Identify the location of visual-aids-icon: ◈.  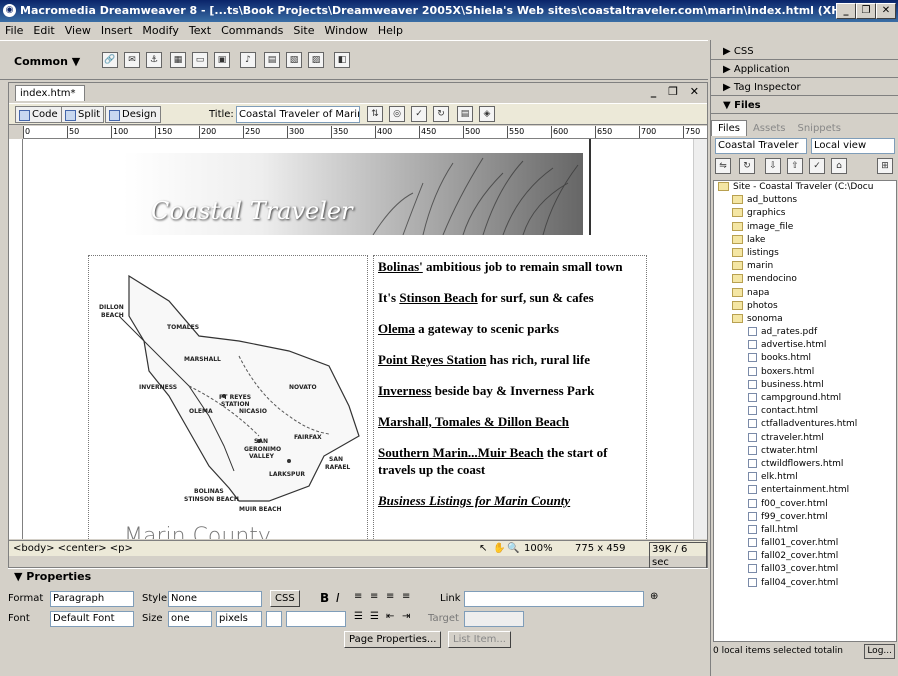
(487, 114).